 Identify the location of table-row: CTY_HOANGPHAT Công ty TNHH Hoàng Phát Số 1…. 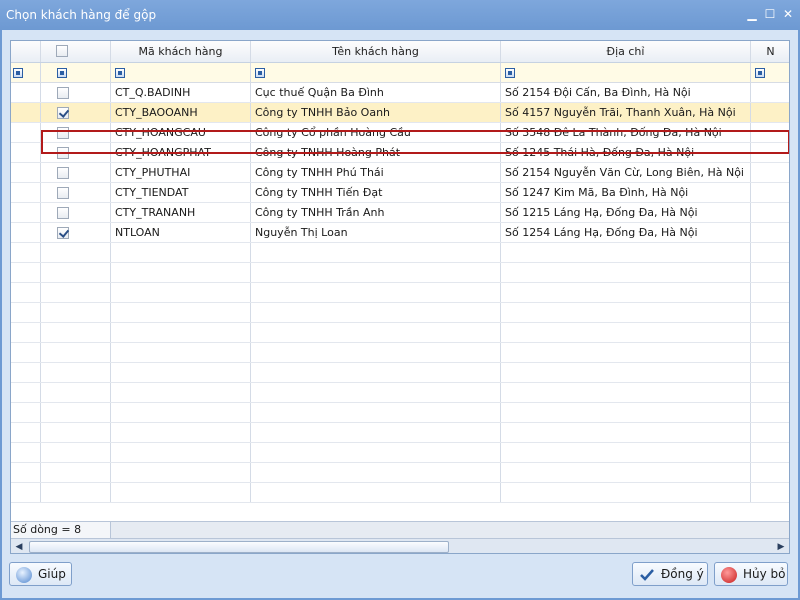
(400, 153).